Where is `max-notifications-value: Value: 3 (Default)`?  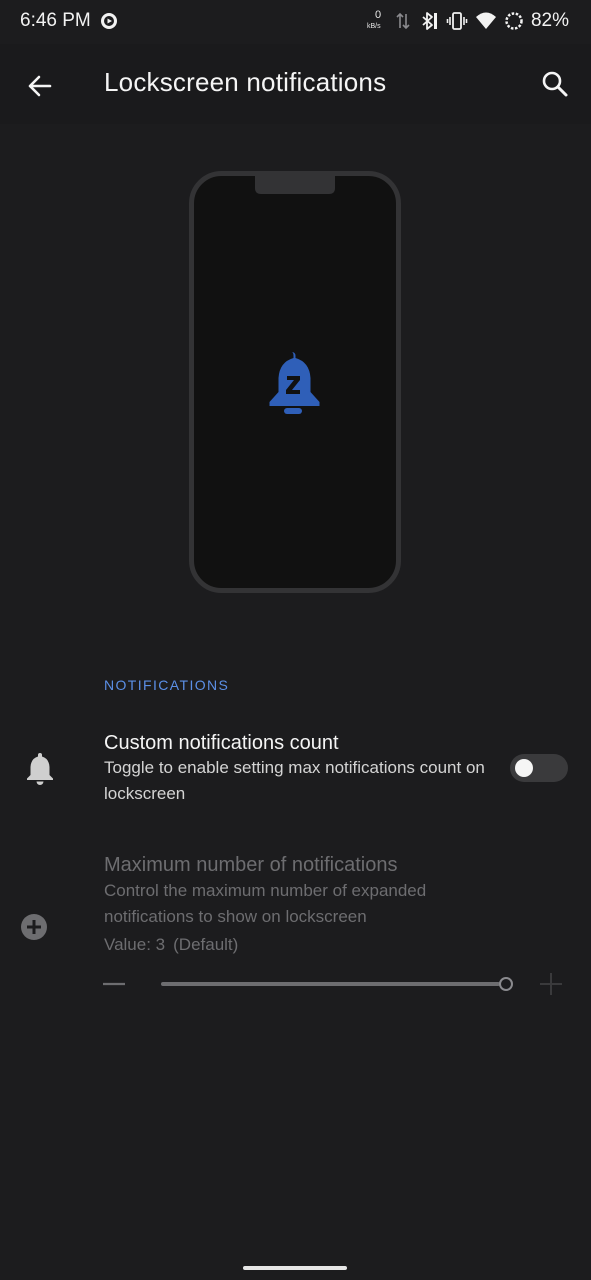 max-notifications-value: Value: 3 (Default) is located at coordinates (171, 945).